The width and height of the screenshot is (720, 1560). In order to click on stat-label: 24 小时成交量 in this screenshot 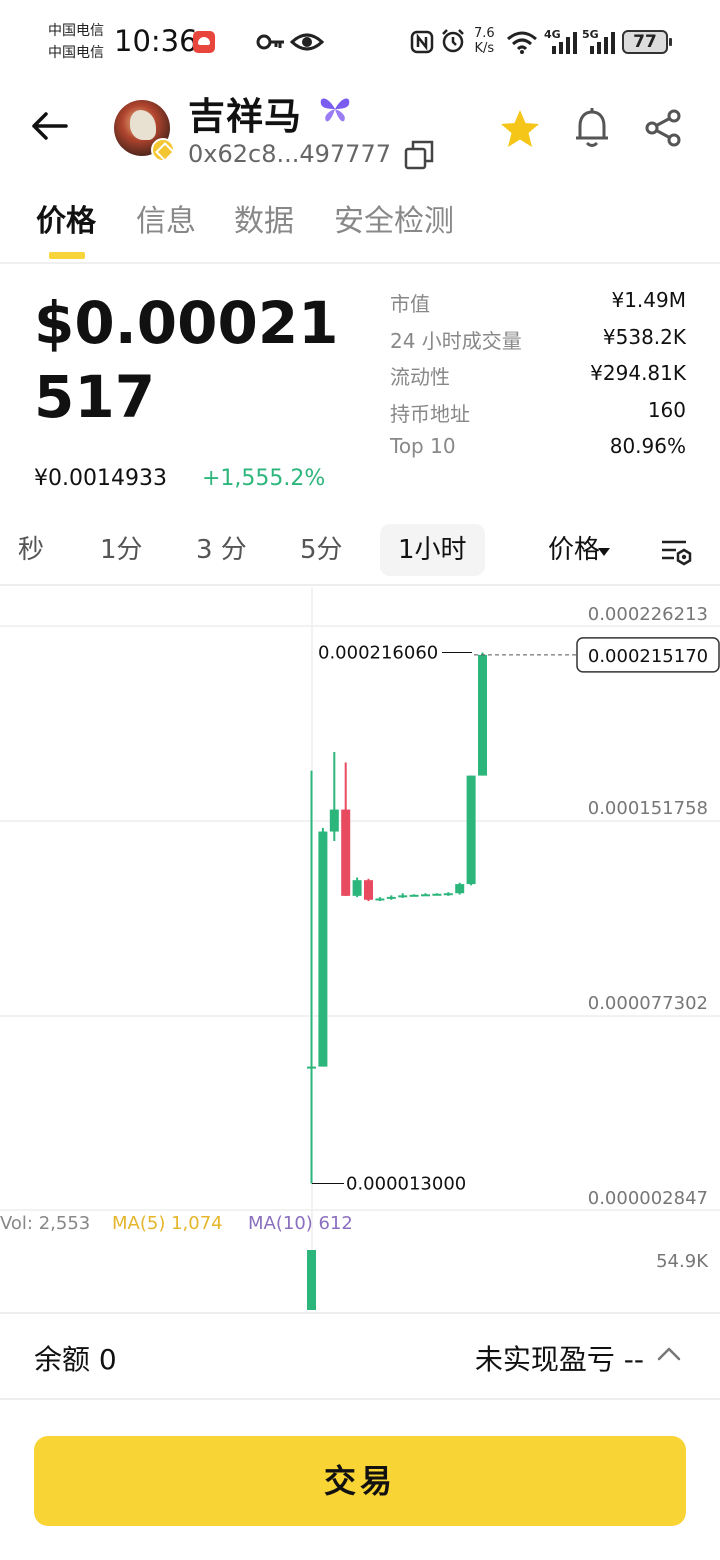, I will do `click(456, 340)`.